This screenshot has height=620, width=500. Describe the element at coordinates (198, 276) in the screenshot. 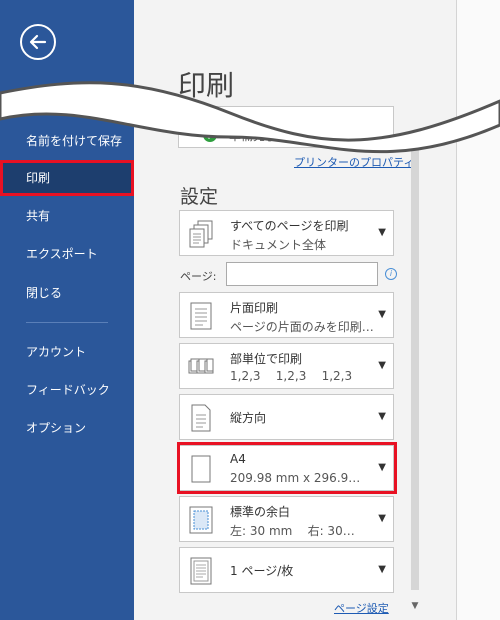

I see `pages-label: ページ:` at that location.